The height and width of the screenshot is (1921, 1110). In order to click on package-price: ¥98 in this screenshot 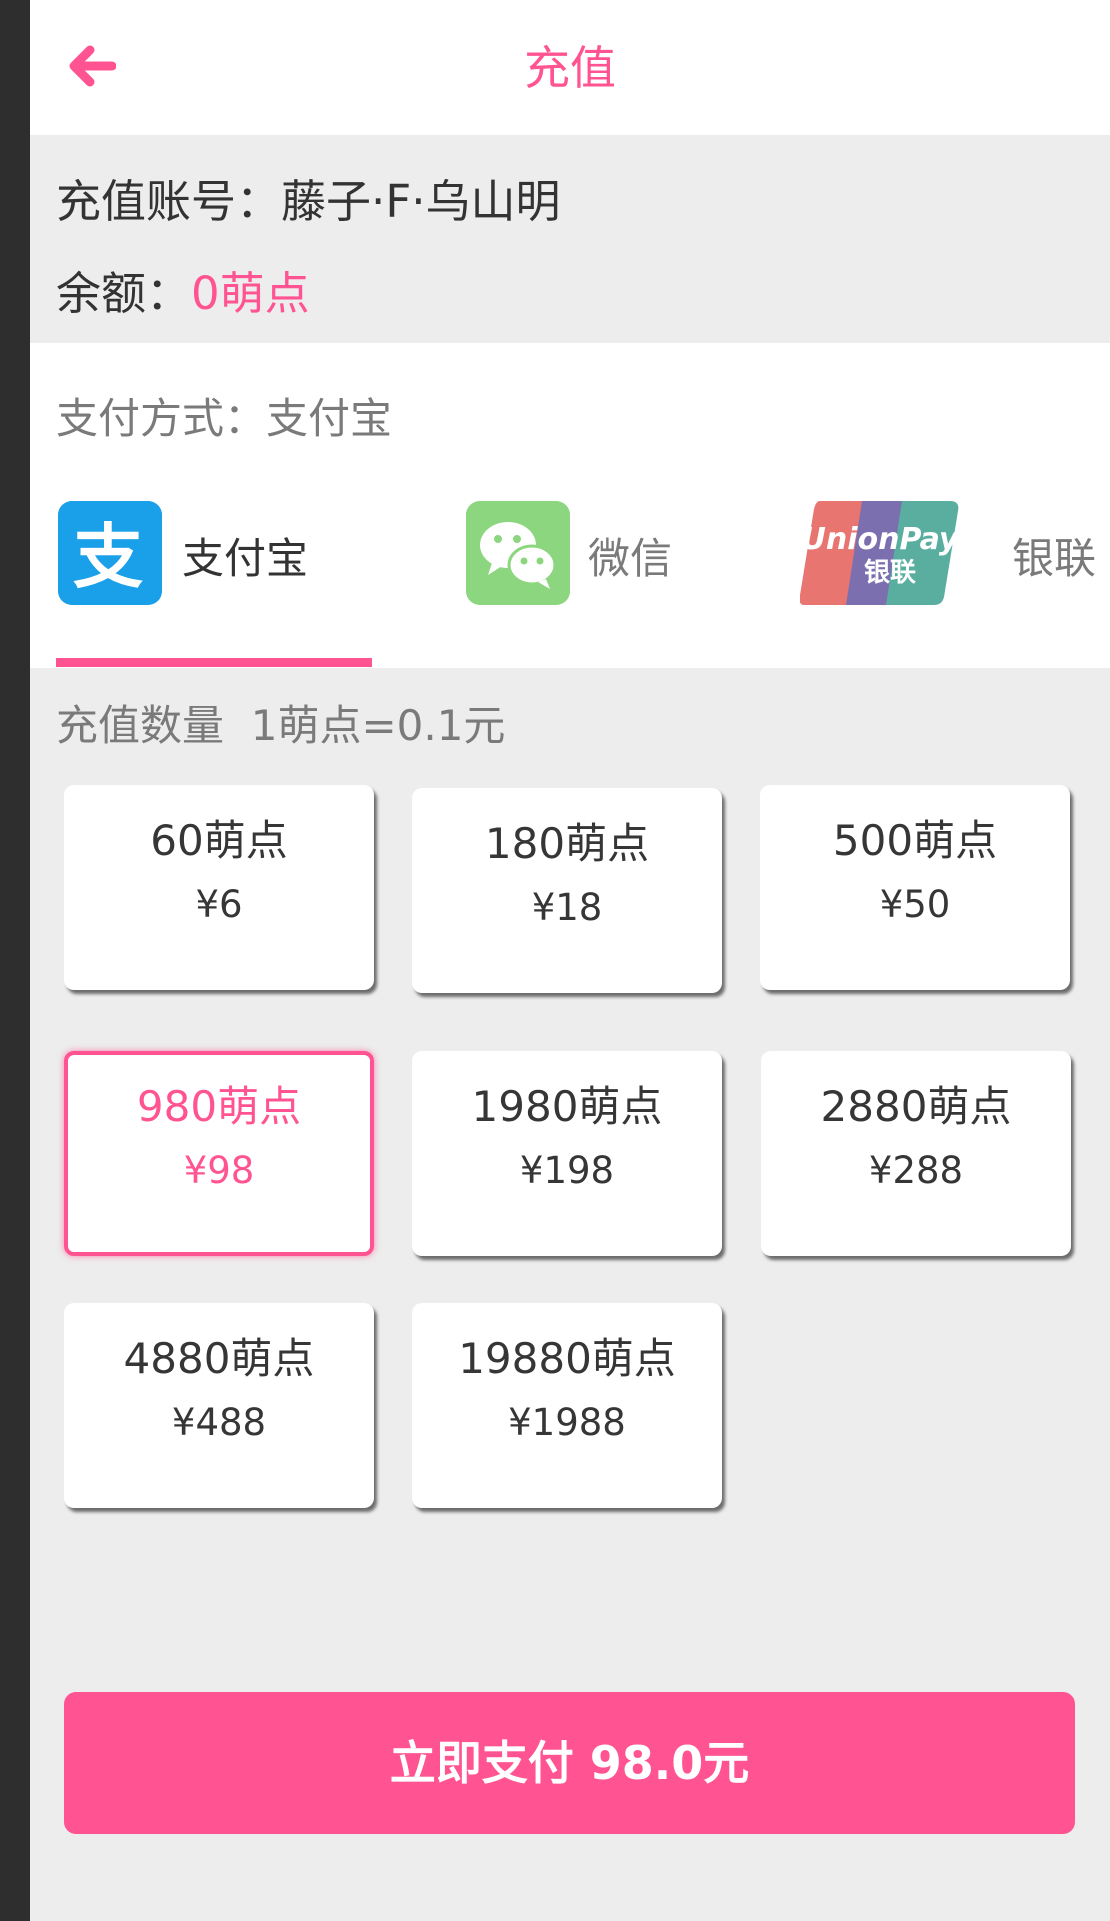, I will do `click(219, 1170)`.